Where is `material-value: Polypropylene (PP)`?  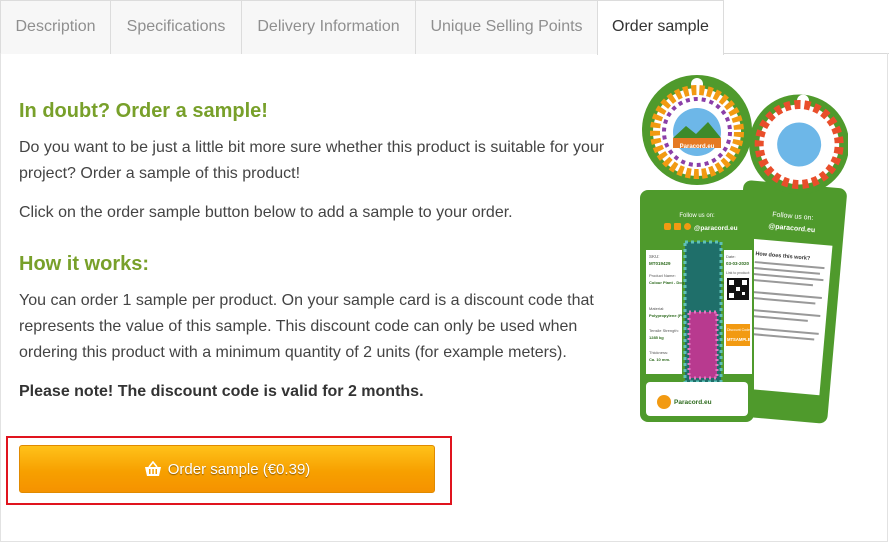
material-value: Polypropylene (PP) is located at coordinates (667, 315).